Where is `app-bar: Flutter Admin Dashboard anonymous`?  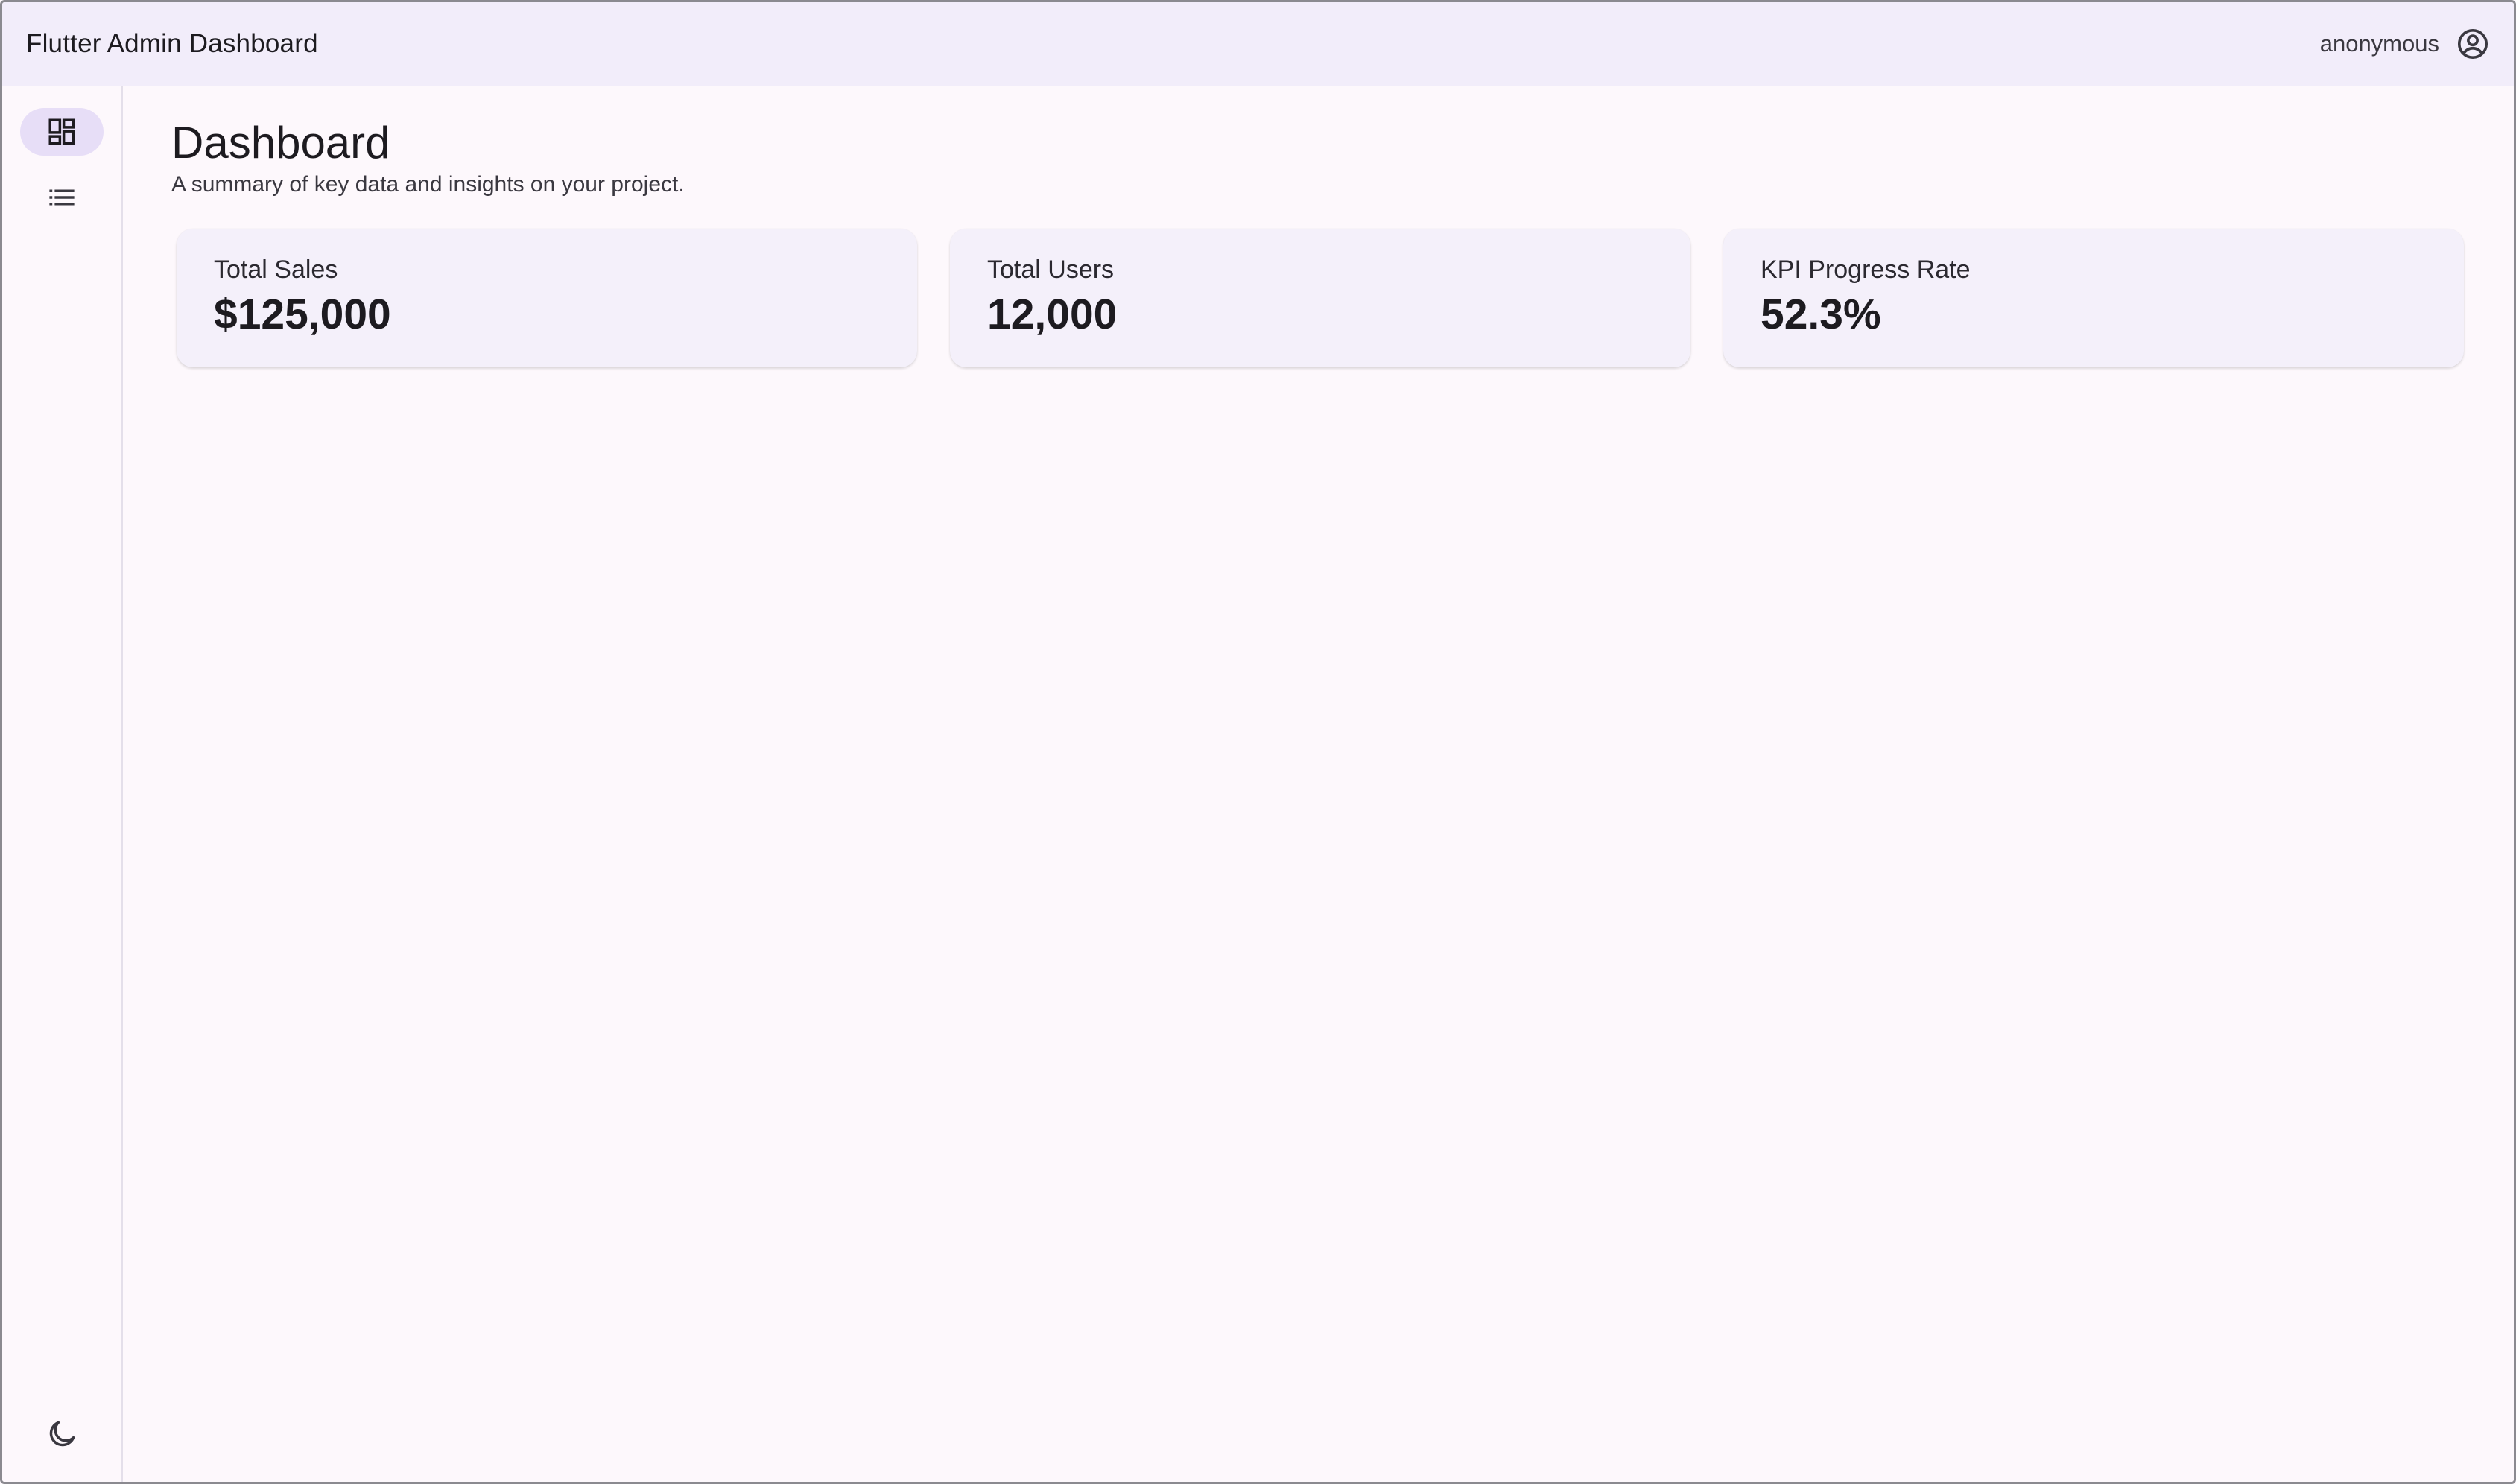
app-bar: Flutter Admin Dashboard anonymous is located at coordinates (1258, 44).